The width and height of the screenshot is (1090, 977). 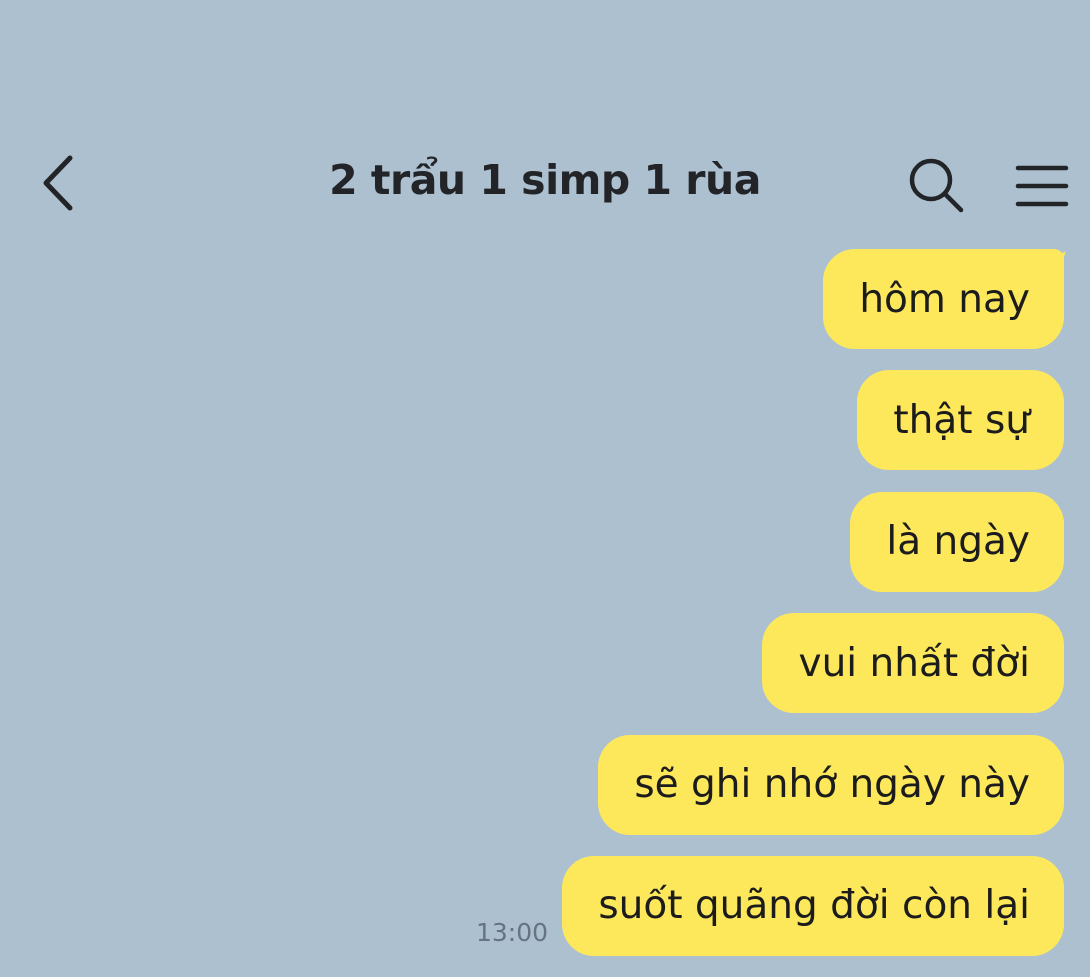 I want to click on menu-icon, so click(x=1042, y=186).